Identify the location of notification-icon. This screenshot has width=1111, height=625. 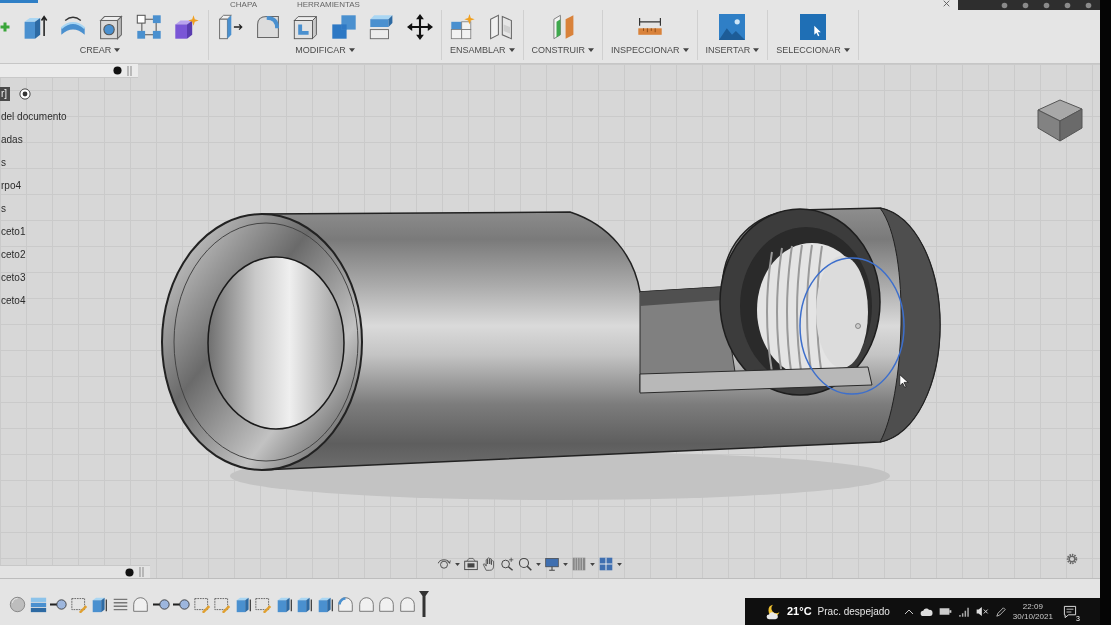
(1069, 611).